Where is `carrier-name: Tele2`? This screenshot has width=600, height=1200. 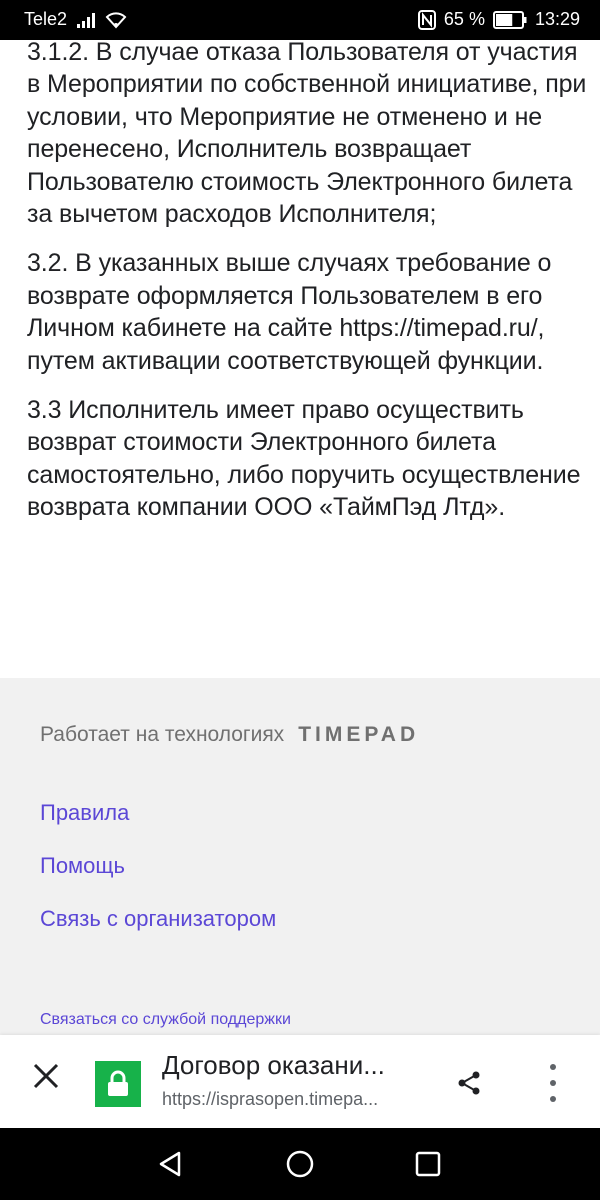
carrier-name: Tele2 is located at coordinates (46, 19).